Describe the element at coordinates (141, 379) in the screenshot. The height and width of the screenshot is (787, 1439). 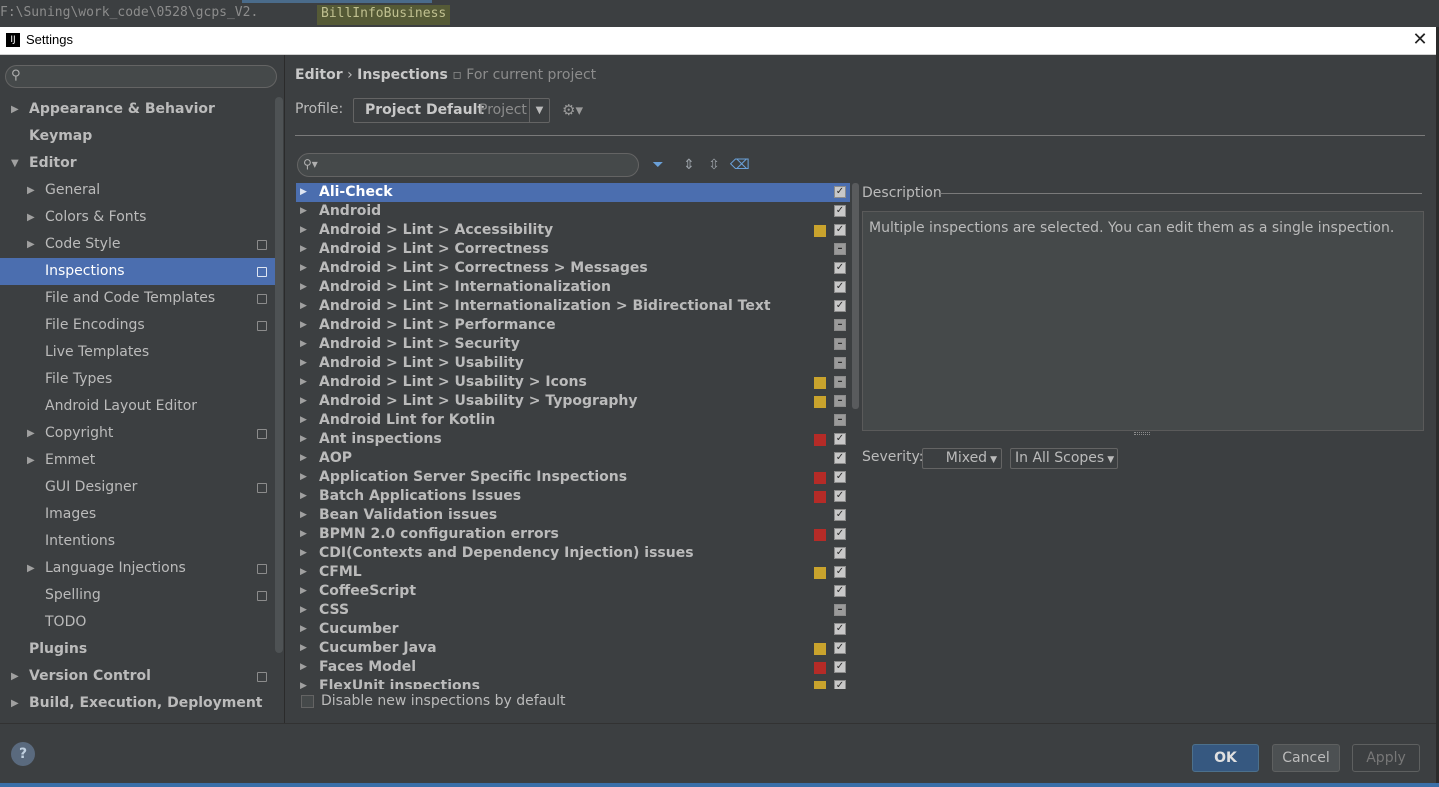
I see `sidebar-item: File Types` at that location.